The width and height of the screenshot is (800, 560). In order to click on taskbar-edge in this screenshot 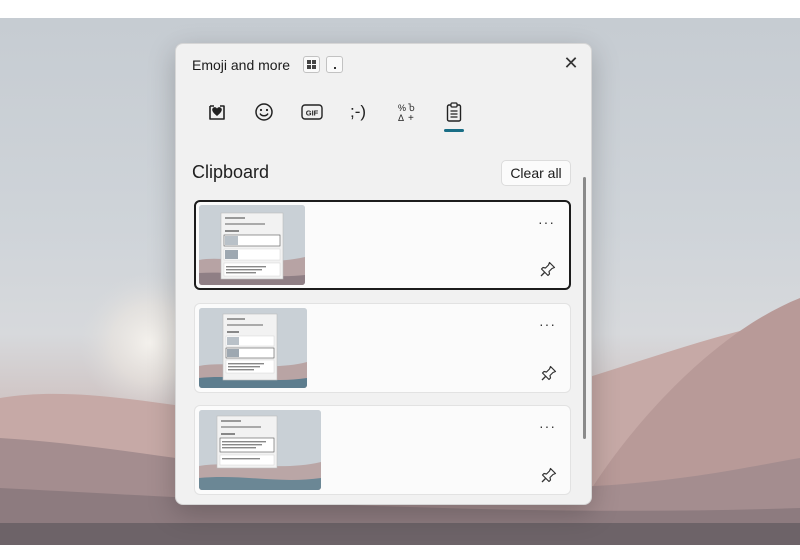, I will do `click(400, 552)`.